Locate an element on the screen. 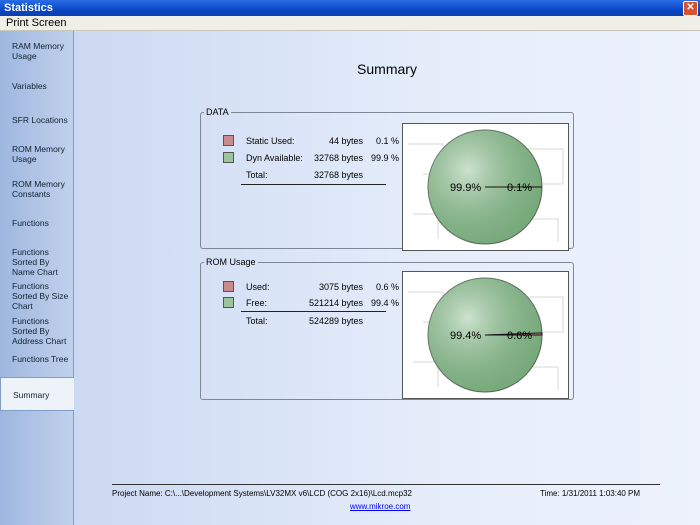 The height and width of the screenshot is (525, 700). sidebar-item-label: Functions Sorted By Size Chart is located at coordinates (40, 296).